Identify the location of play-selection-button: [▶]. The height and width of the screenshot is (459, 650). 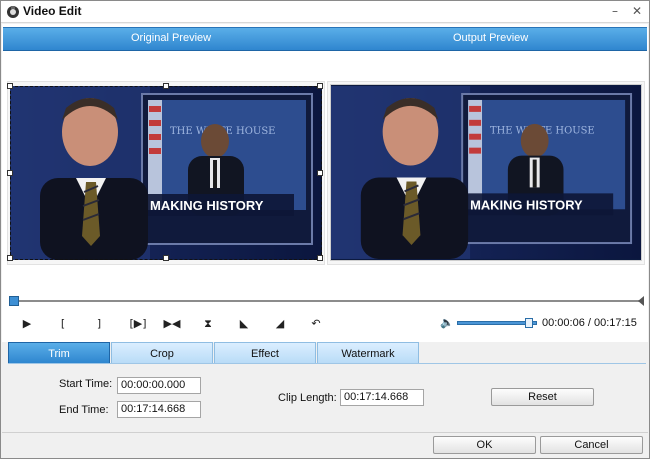
(138, 324).